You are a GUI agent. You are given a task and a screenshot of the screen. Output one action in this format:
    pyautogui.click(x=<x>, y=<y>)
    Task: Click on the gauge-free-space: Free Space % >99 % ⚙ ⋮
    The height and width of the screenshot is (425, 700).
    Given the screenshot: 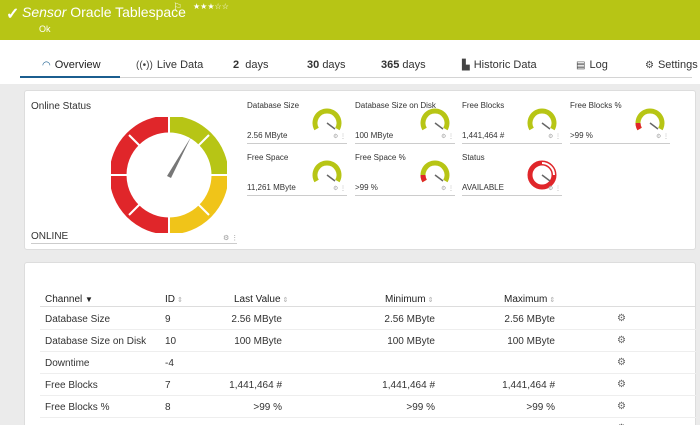 What is the action you would take?
    pyautogui.click(x=407, y=178)
    